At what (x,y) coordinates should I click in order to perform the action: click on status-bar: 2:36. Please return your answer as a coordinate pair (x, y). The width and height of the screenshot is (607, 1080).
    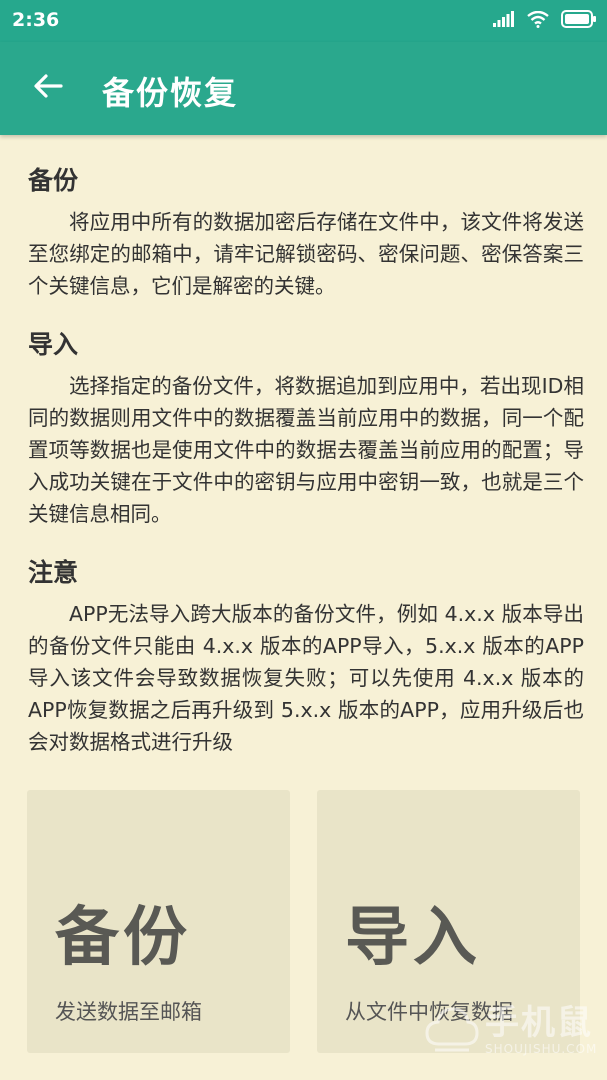
    Looking at the image, I should click on (303, 21).